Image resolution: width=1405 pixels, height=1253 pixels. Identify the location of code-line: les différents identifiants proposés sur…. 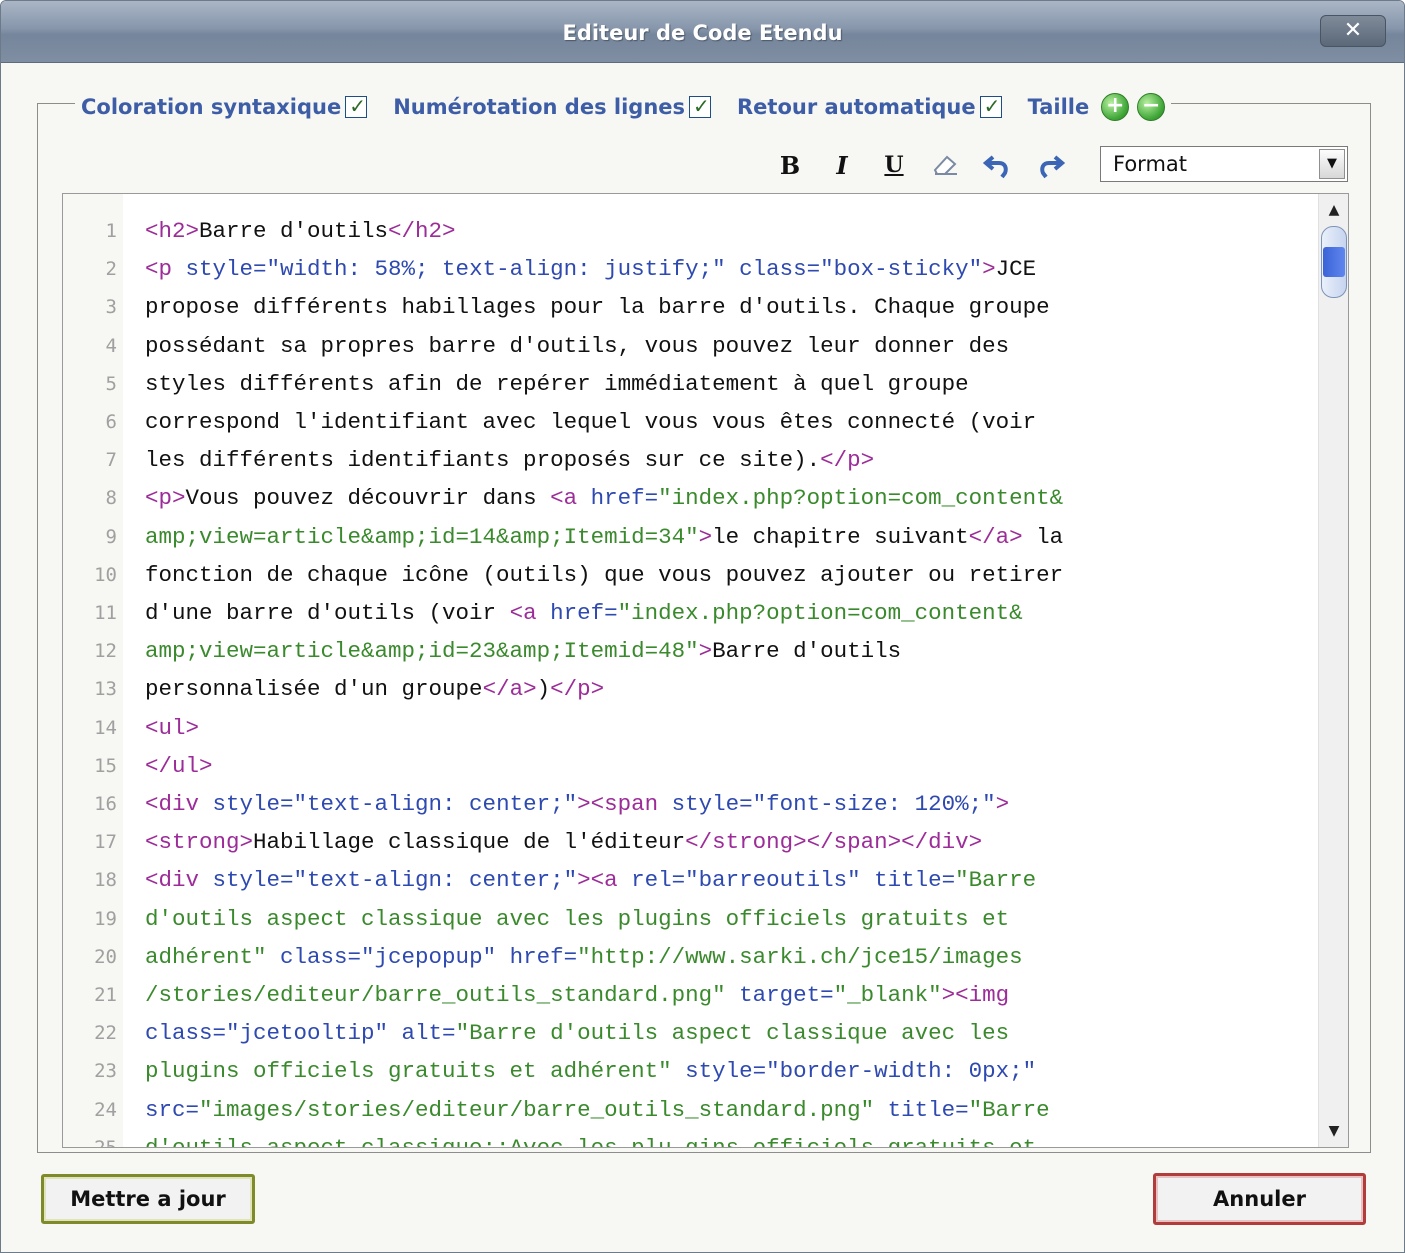
(509, 460).